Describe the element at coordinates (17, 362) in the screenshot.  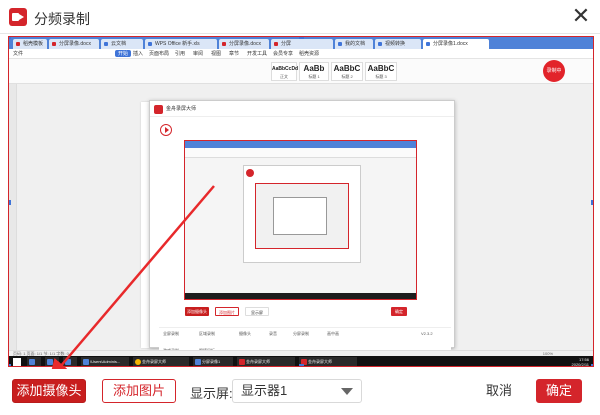
I see `windows-start-icon` at that location.